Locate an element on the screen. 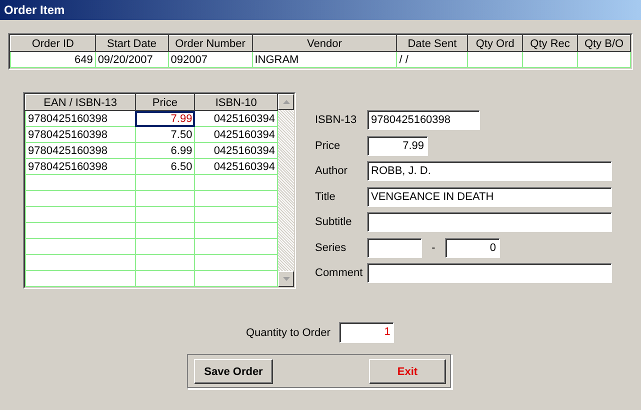  column-header: EAN / ISBN-13 is located at coordinates (81, 102).